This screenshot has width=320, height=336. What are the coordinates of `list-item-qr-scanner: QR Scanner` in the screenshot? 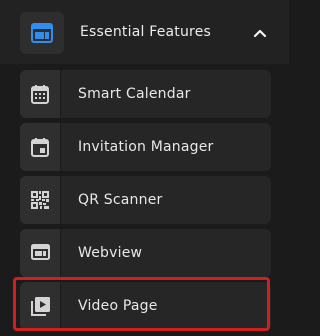 It's located at (145, 200).